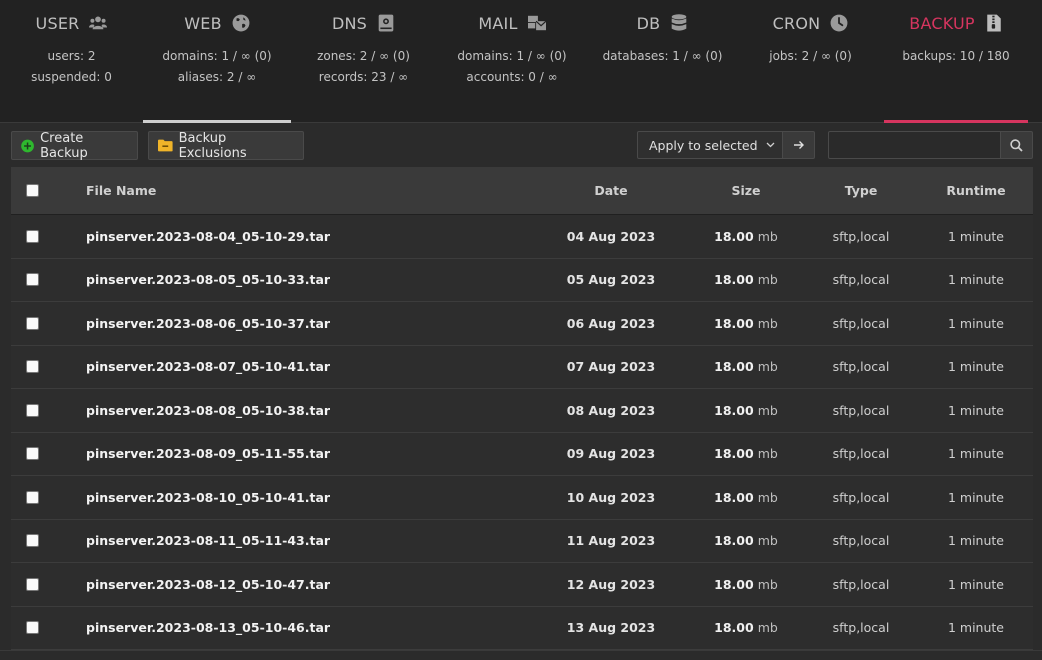 Image resolution: width=1042 pixels, height=660 pixels. I want to click on tab-mail-label: MAIL, so click(498, 23).